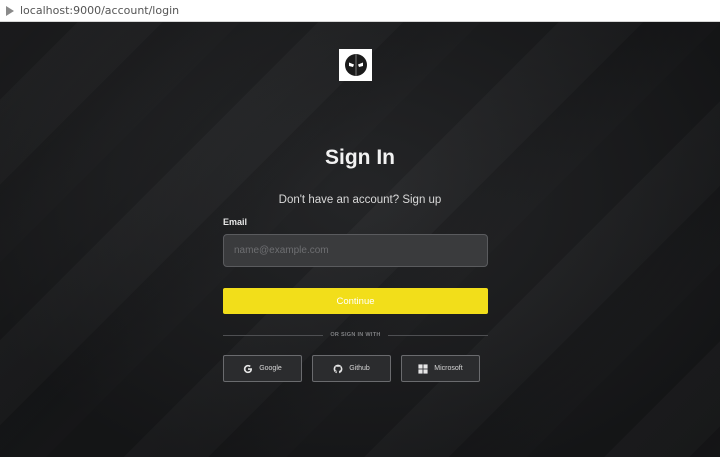  I want to click on app-logo, so click(355, 65).